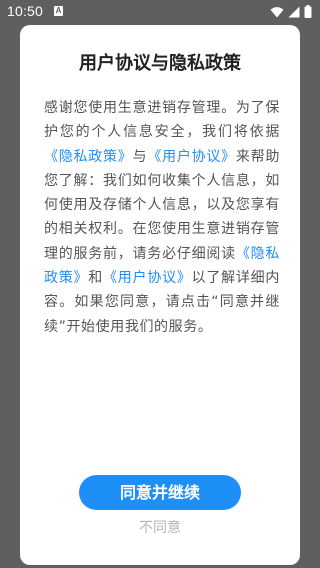 The width and height of the screenshot is (320, 568). What do you see at coordinates (58, 11) in the screenshot?
I see `a-badge-icon: A` at bounding box center [58, 11].